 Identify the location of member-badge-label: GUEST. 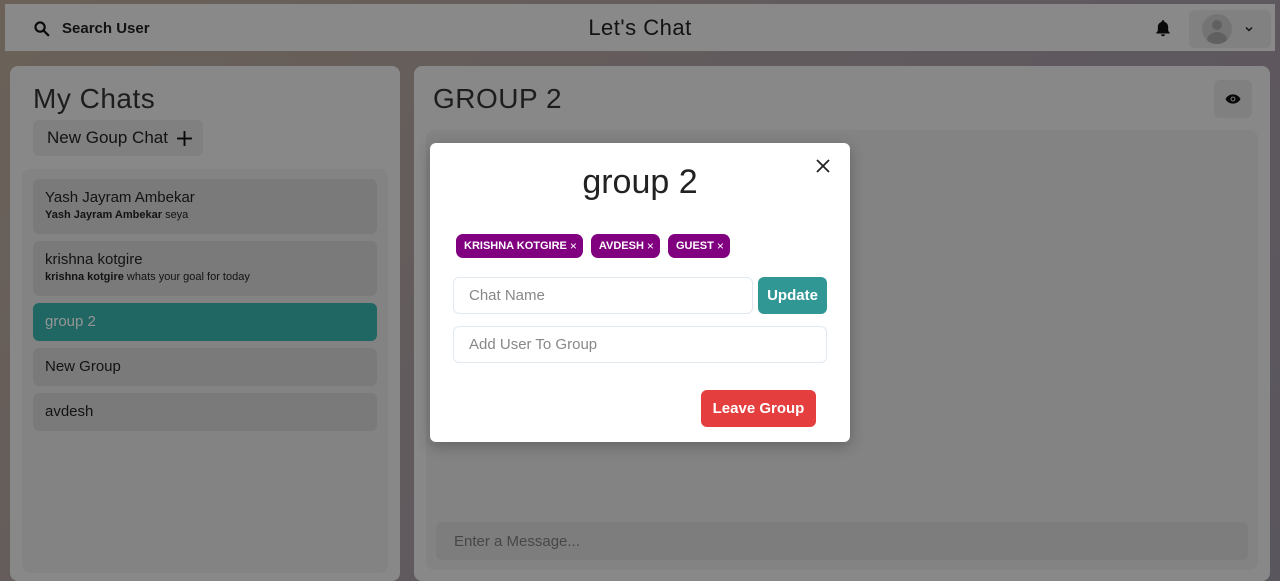
(694, 246).